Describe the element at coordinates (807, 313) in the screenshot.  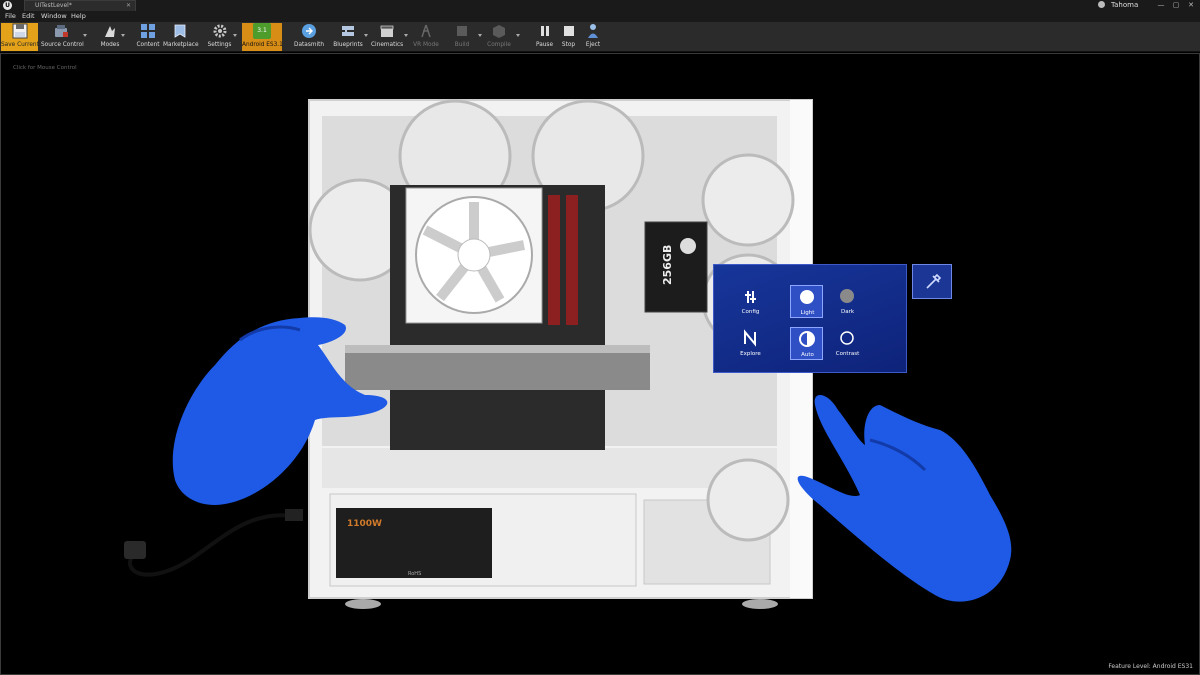
I see `vr-menu-light-label: Light` at that location.